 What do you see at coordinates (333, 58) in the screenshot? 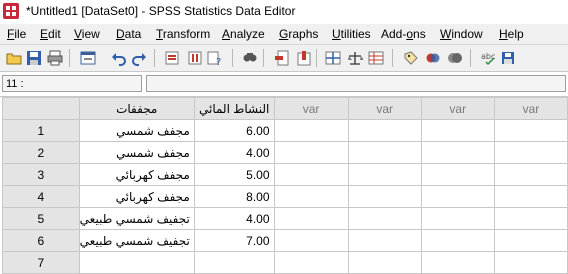
I see `split-file-icon` at bounding box center [333, 58].